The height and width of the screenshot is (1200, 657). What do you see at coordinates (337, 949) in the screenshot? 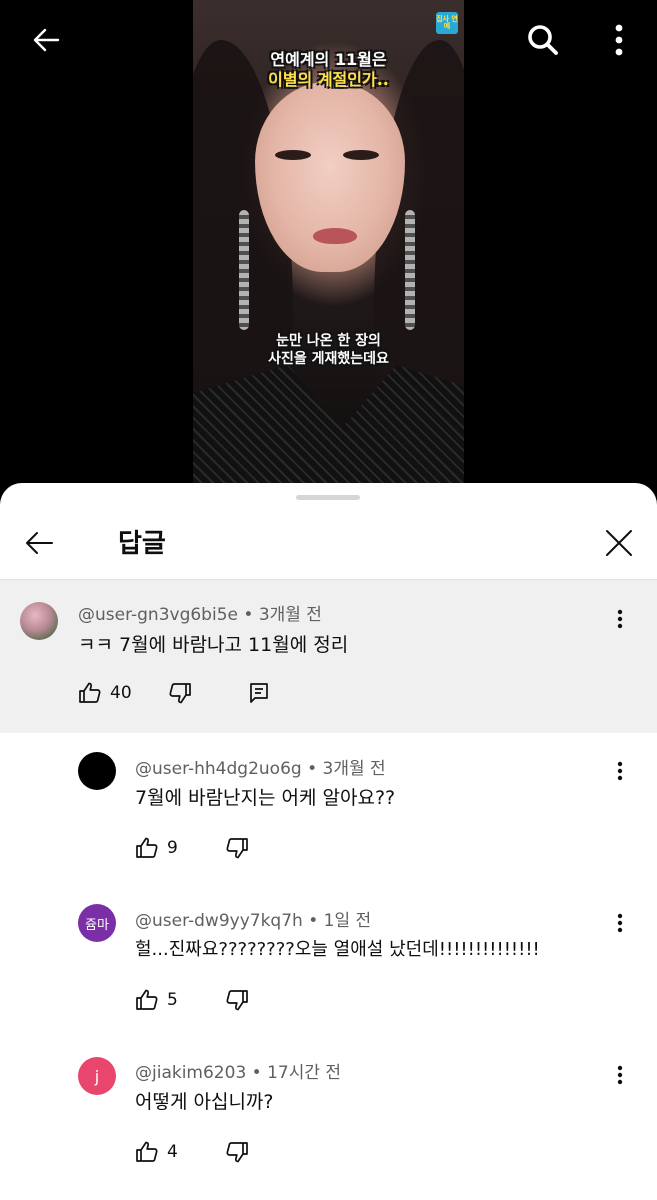
I see `reply-text: 헐...진짜요????????오늘 열애설 났던데!!!!!!!!!!!!!!` at bounding box center [337, 949].